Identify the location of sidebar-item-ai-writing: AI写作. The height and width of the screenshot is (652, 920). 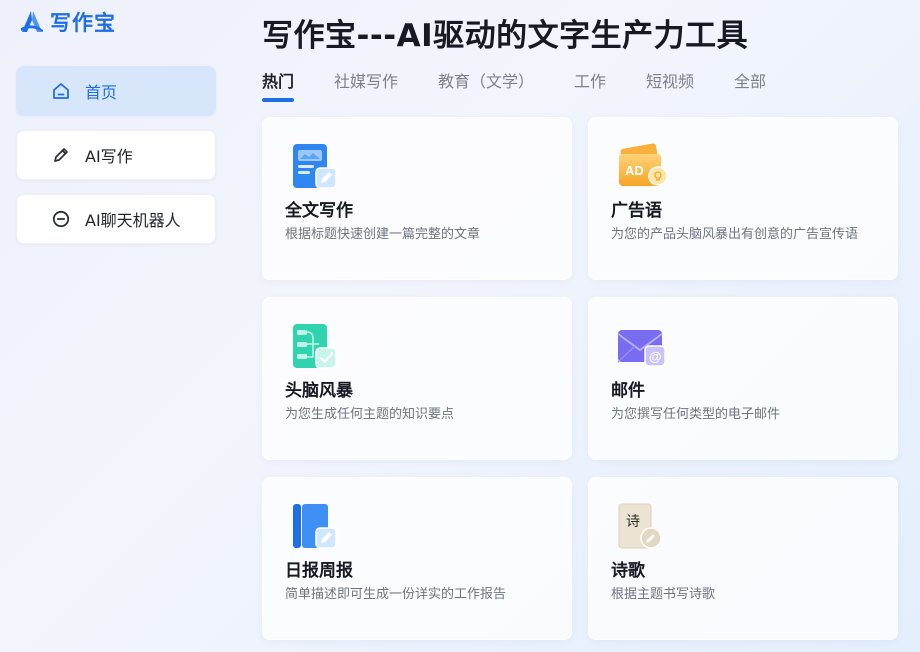
(116, 155).